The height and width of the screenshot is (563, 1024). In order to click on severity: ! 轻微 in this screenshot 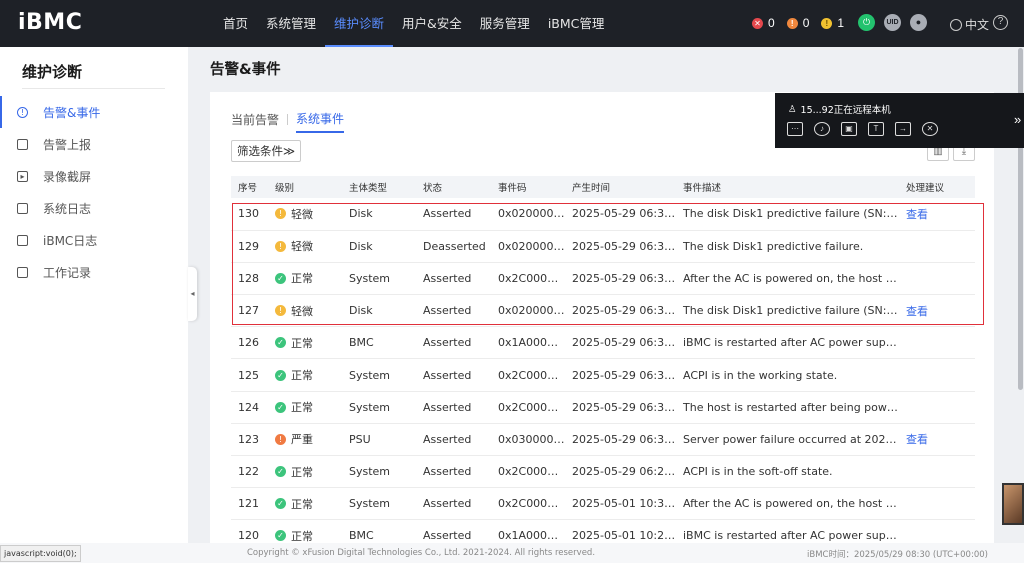, I will do `click(294, 311)`.